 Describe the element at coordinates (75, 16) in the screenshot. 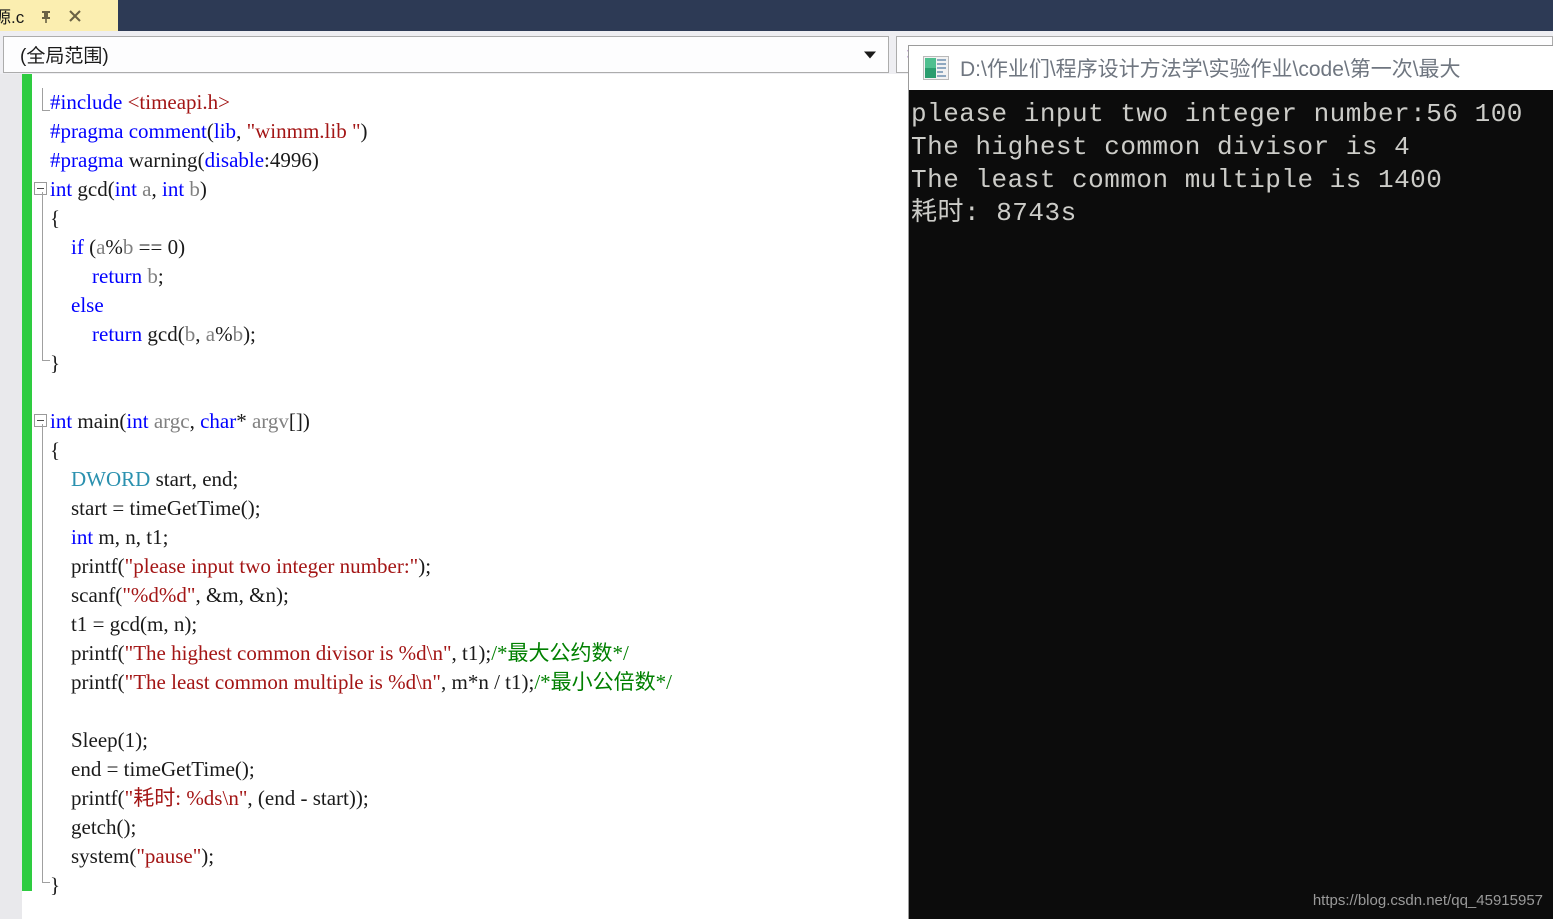

I see `close-icon` at that location.